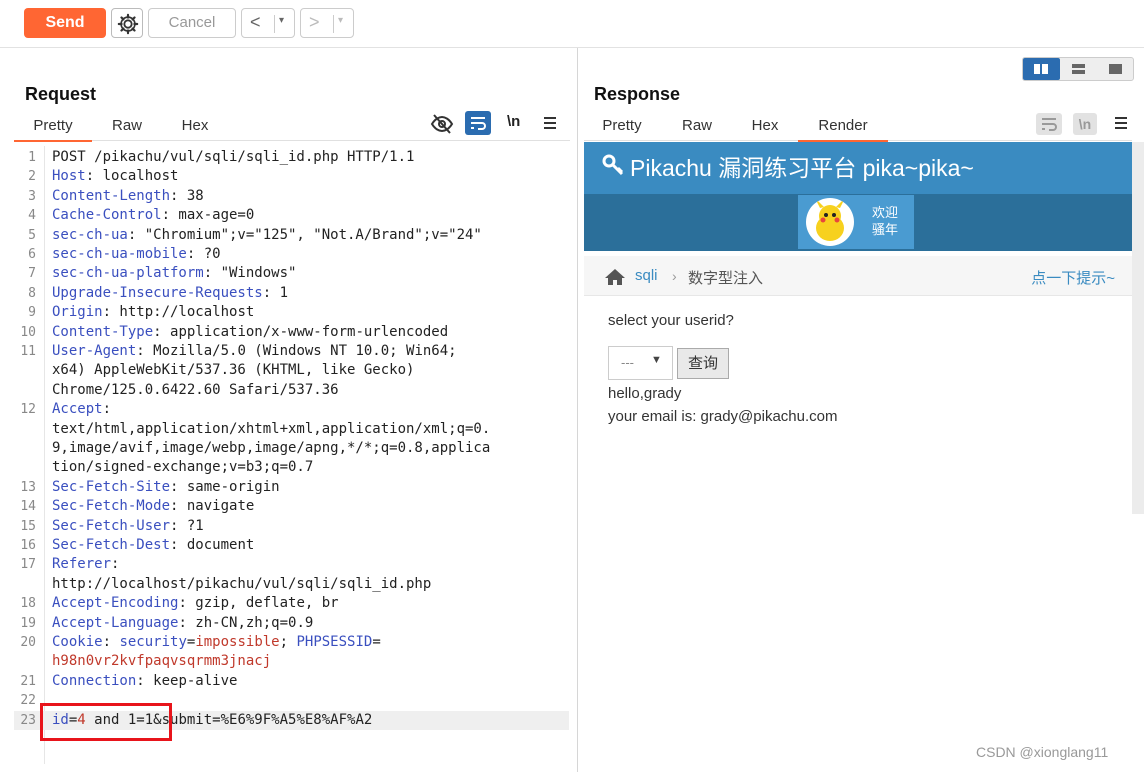  Describe the element at coordinates (843, 127) in the screenshot. I see `tab-render: Render` at that location.